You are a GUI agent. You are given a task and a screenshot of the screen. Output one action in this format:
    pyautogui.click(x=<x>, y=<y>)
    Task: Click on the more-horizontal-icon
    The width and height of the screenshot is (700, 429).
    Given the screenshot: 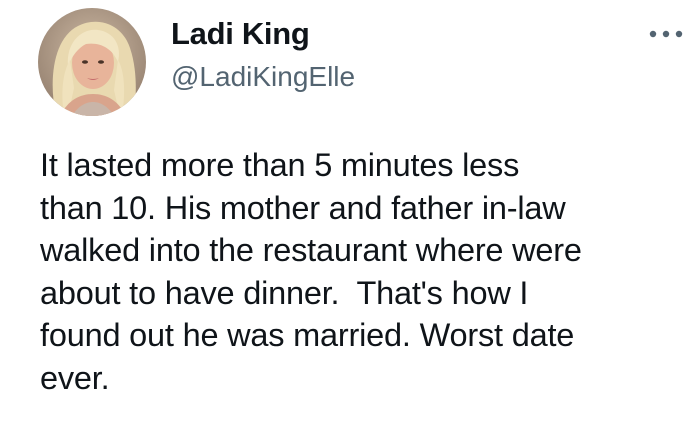 What is the action you would take?
    pyautogui.click(x=666, y=34)
    